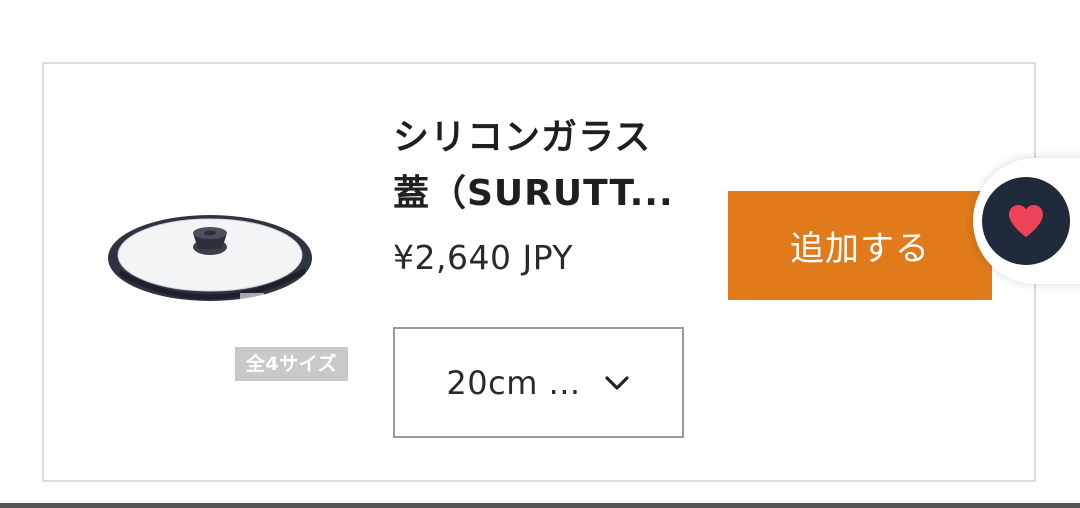  I want to click on chevron-down-icon, so click(616, 382).